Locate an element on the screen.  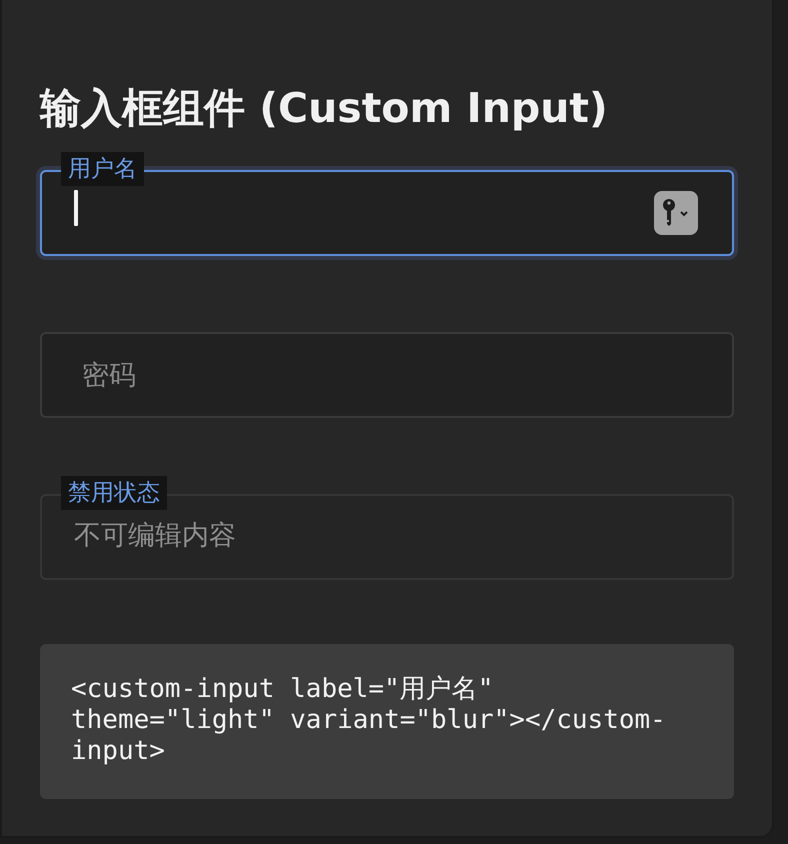
key-icon is located at coordinates (676, 213).